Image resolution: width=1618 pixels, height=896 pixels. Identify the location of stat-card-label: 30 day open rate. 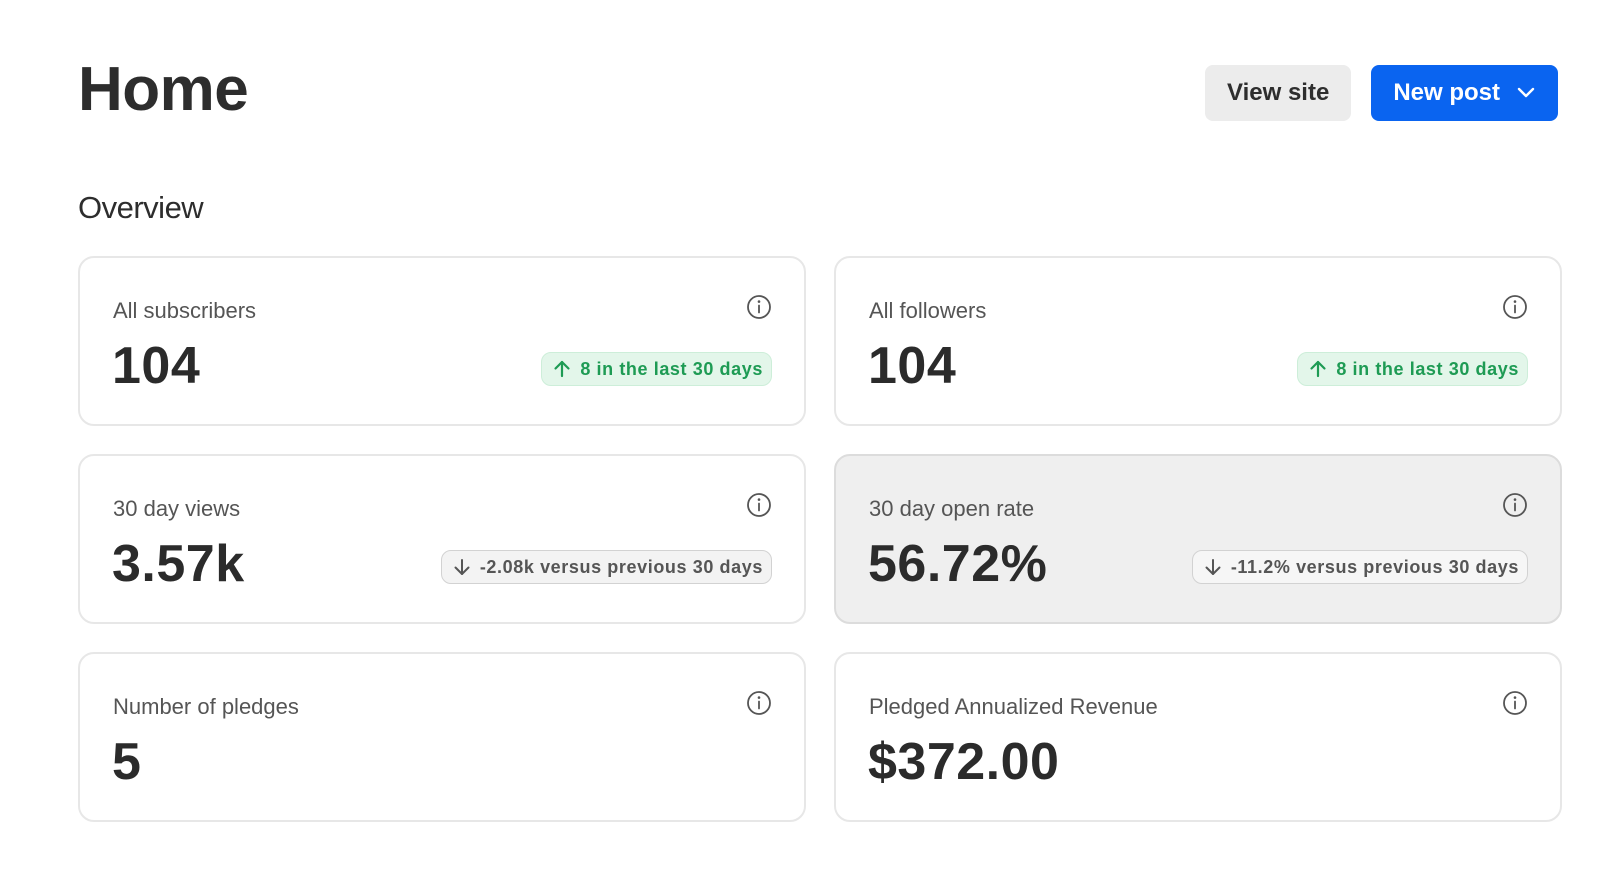
(952, 508).